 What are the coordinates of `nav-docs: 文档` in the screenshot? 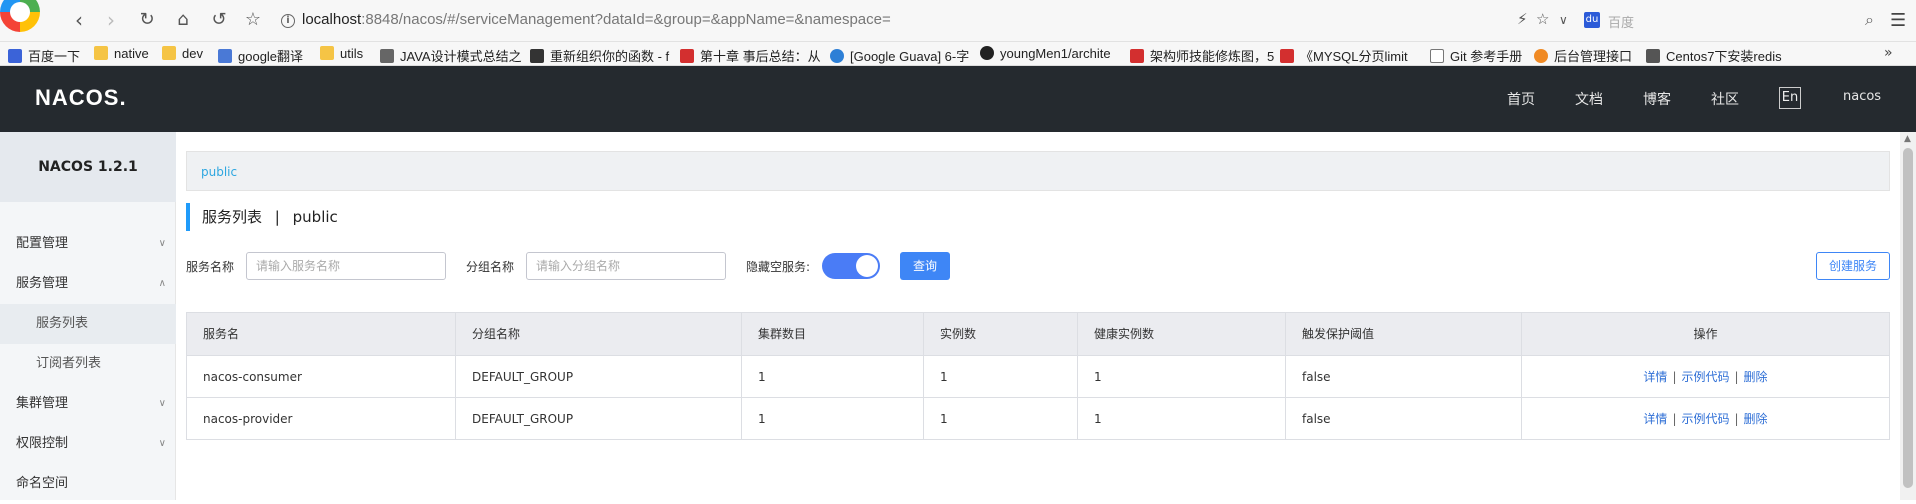 It's located at (1589, 99).